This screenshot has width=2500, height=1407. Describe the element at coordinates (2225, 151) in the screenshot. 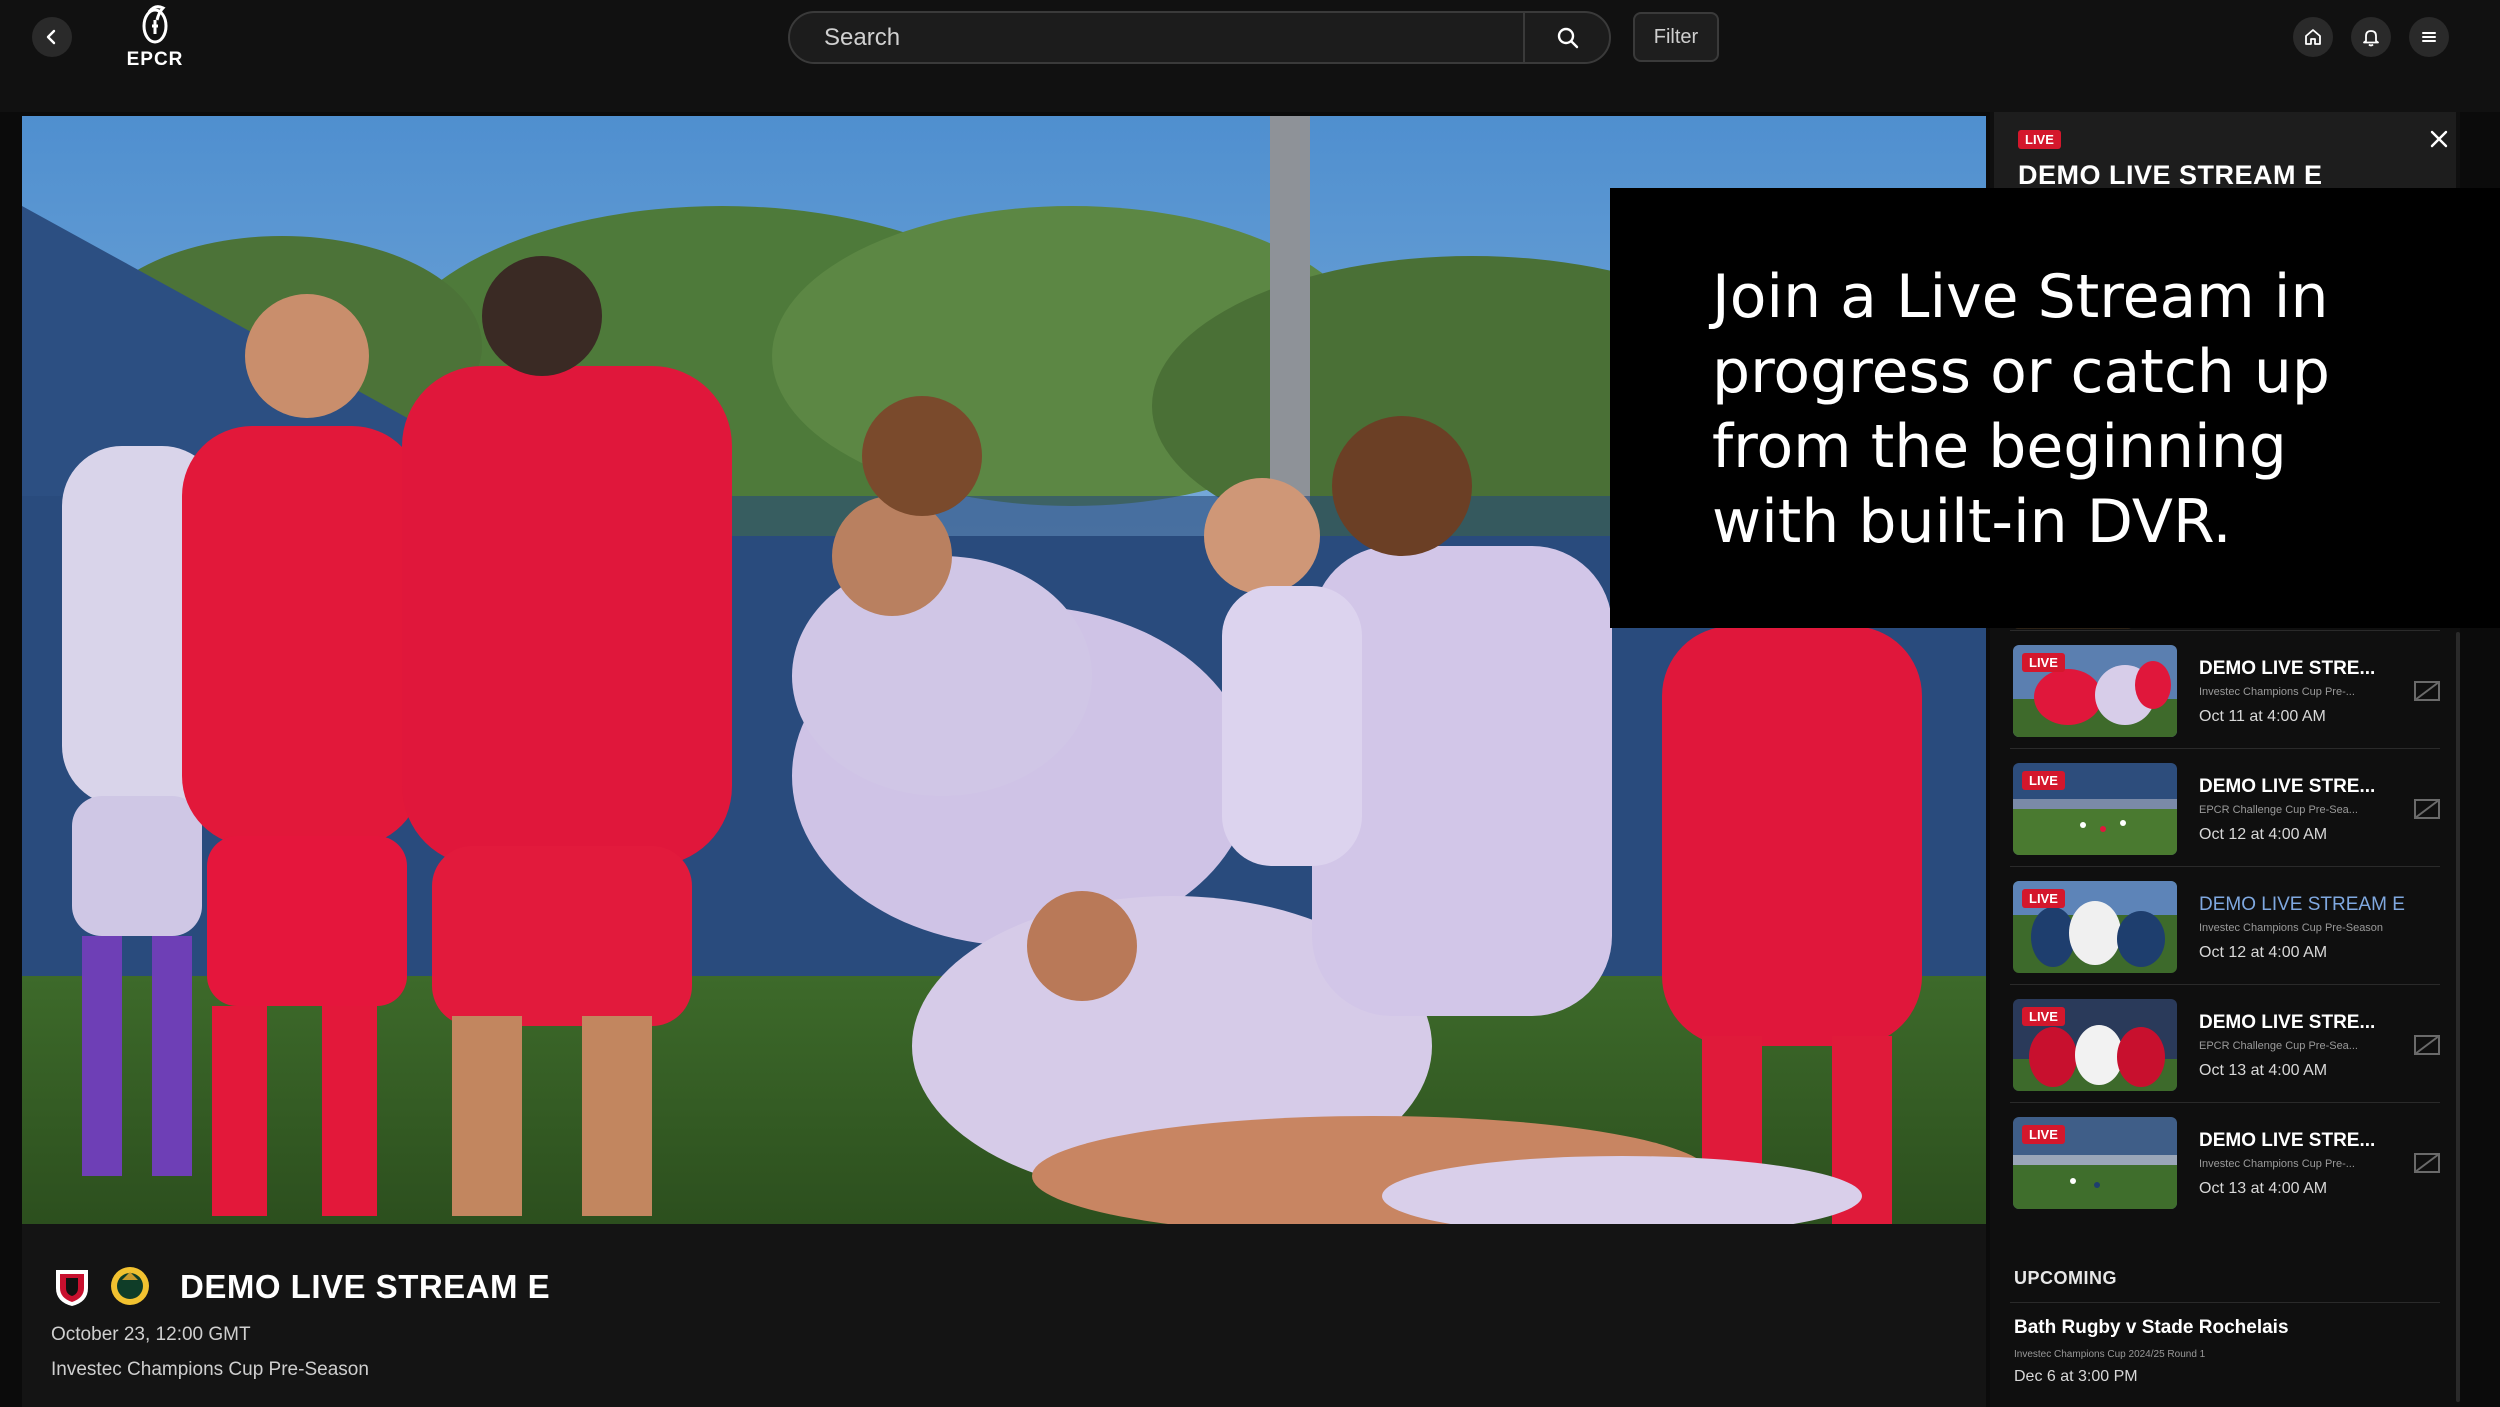

I see `panel-header: LIVE DEMO LIVE STREAM E` at that location.